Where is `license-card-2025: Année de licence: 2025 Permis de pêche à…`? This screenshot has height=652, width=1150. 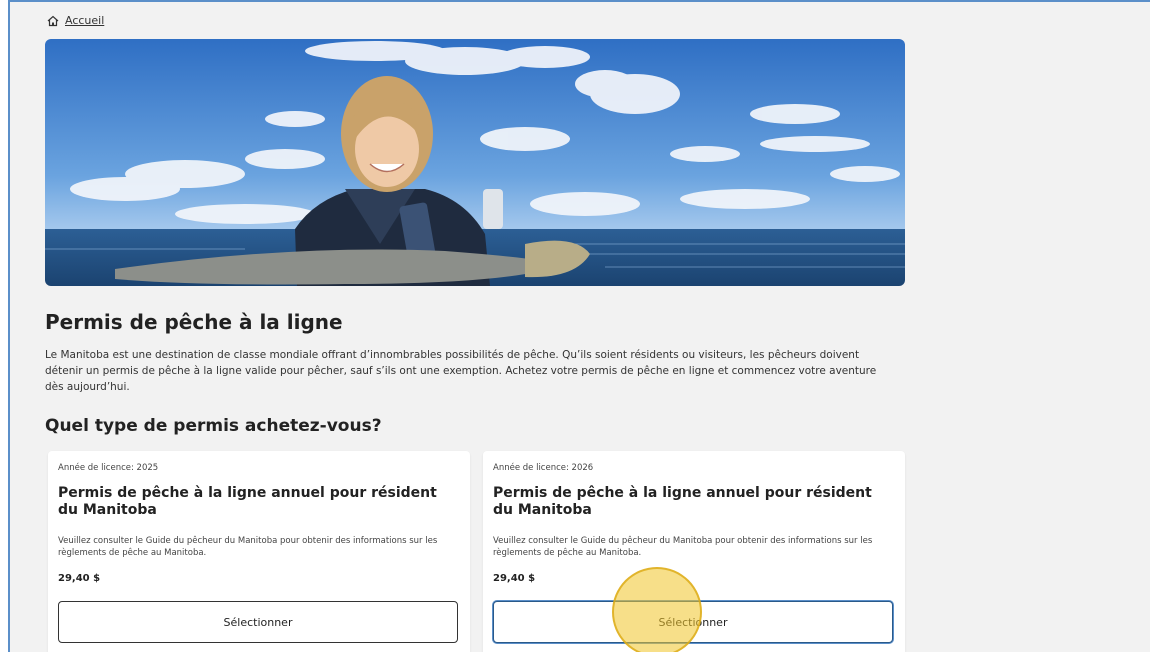 license-card-2025: Année de licence: 2025 Permis de pêche à… is located at coordinates (259, 551).